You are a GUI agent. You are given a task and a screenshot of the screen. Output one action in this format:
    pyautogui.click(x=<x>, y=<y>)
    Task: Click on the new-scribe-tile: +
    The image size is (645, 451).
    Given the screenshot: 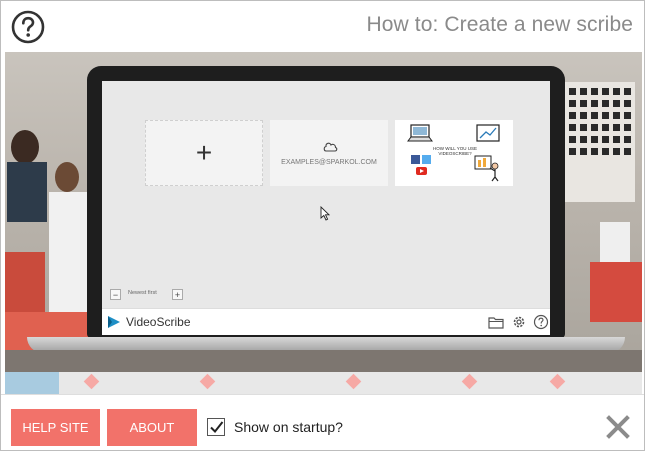 What is the action you would take?
    pyautogui.click(x=204, y=153)
    